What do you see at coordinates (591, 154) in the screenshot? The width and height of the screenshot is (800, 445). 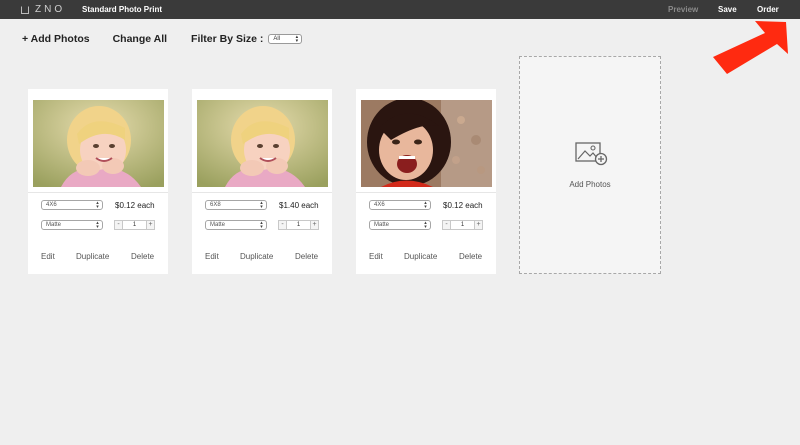 I see `add-image-icon` at bounding box center [591, 154].